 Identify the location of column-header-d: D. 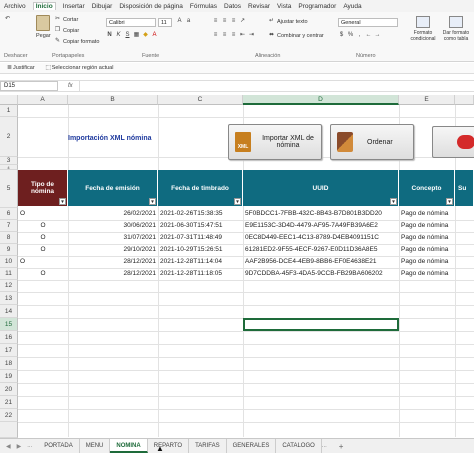
(321, 100).